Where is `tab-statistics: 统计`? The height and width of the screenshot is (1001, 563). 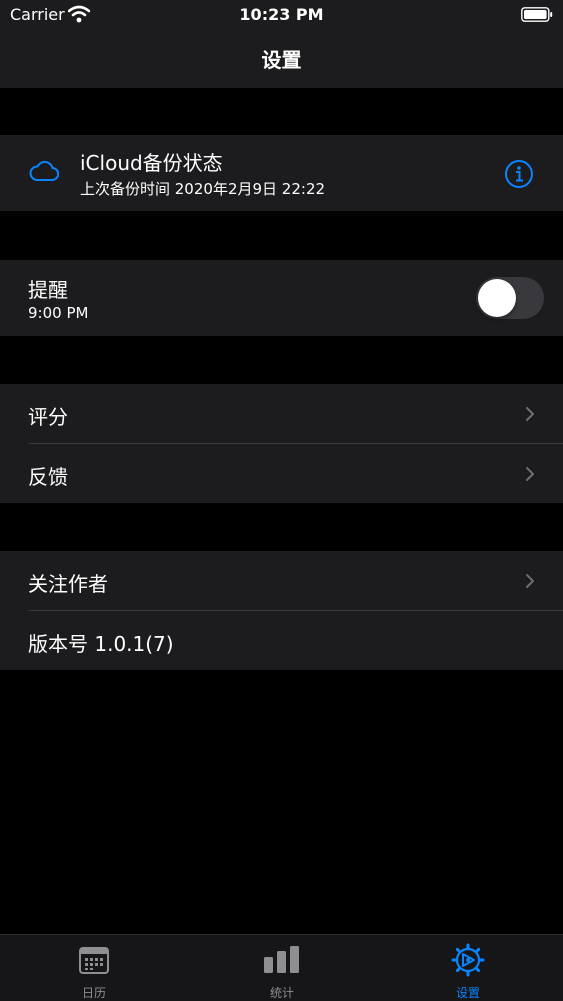 tab-statistics: 统计 is located at coordinates (282, 968).